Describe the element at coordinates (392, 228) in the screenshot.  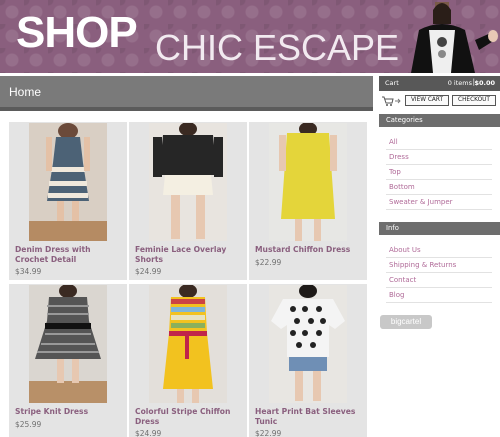
I see `info-title: Info` at that location.